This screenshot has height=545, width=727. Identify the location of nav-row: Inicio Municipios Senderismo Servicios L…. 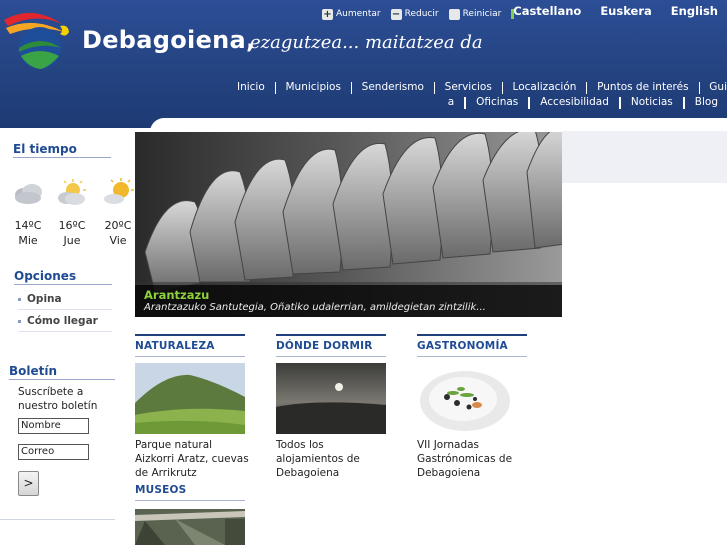
(482, 87).